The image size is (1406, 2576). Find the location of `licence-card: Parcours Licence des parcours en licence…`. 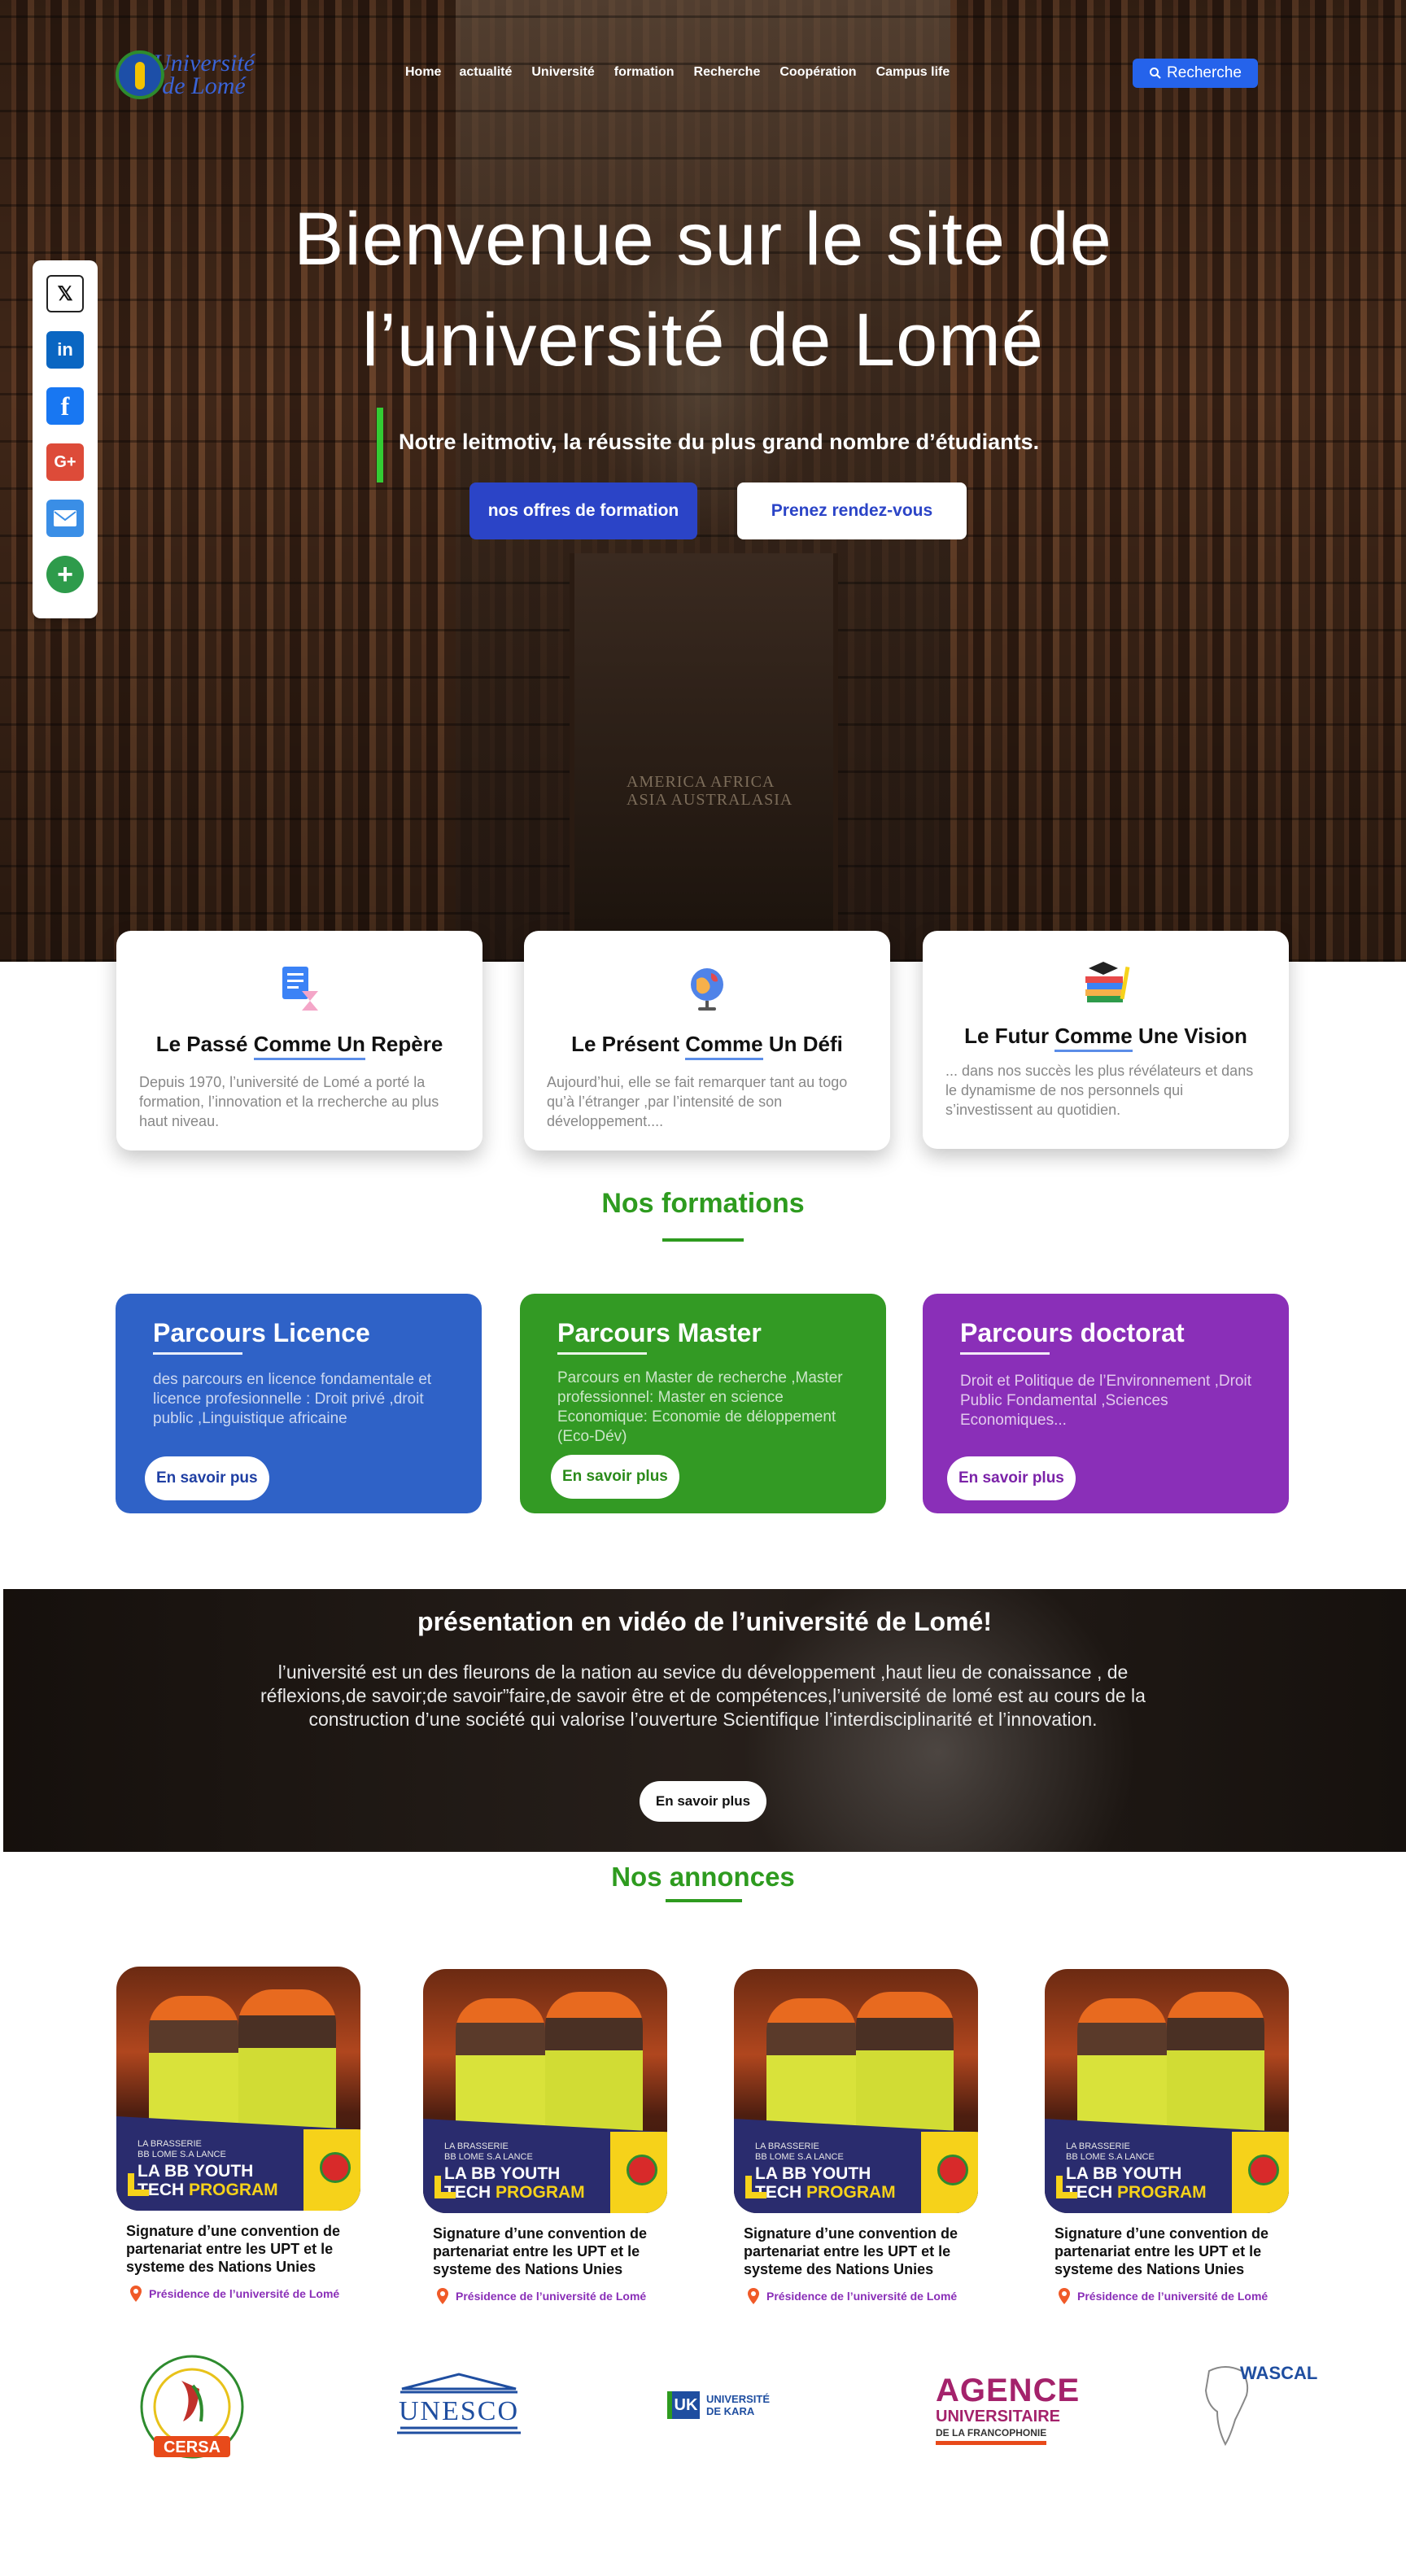

licence-card: Parcours Licence des parcours en licence… is located at coordinates (299, 1403).